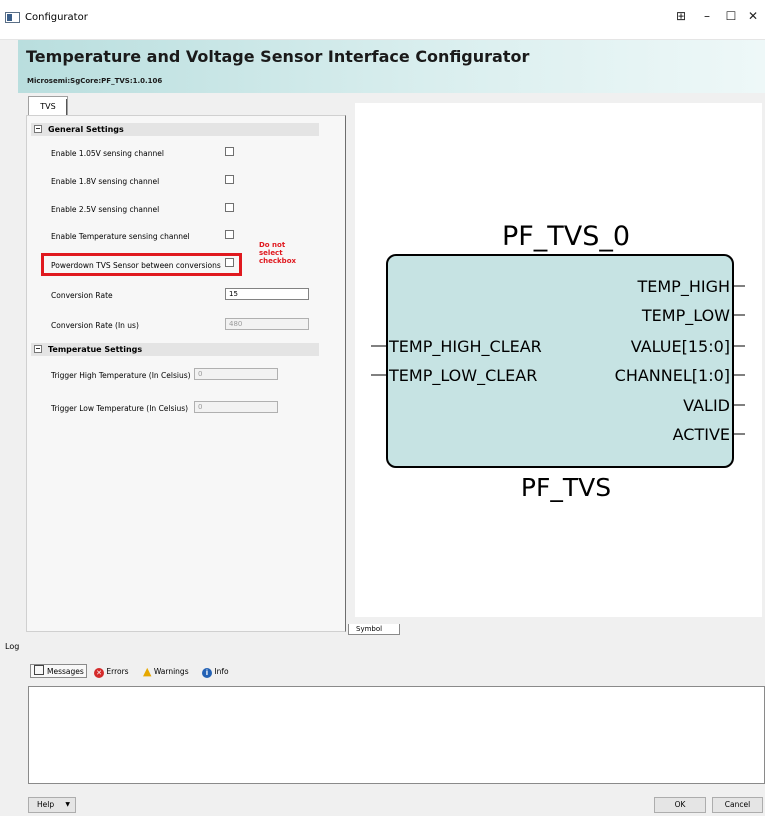  I want to click on messages-icon, so click(39, 670).